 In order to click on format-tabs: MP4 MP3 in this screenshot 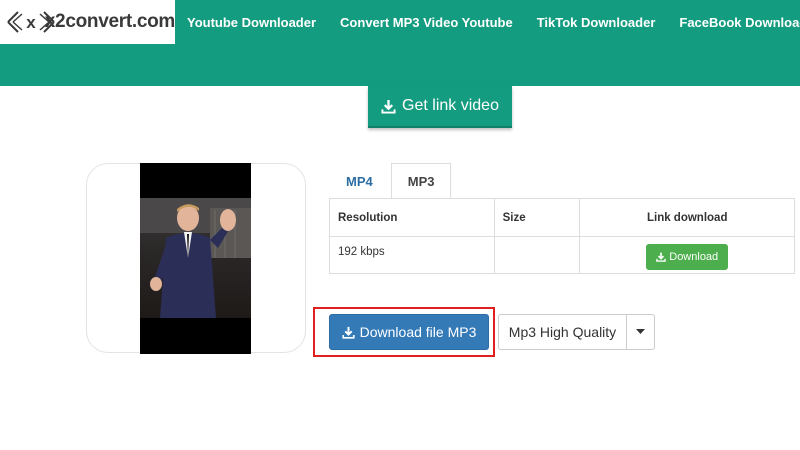, I will do `click(391, 181)`.